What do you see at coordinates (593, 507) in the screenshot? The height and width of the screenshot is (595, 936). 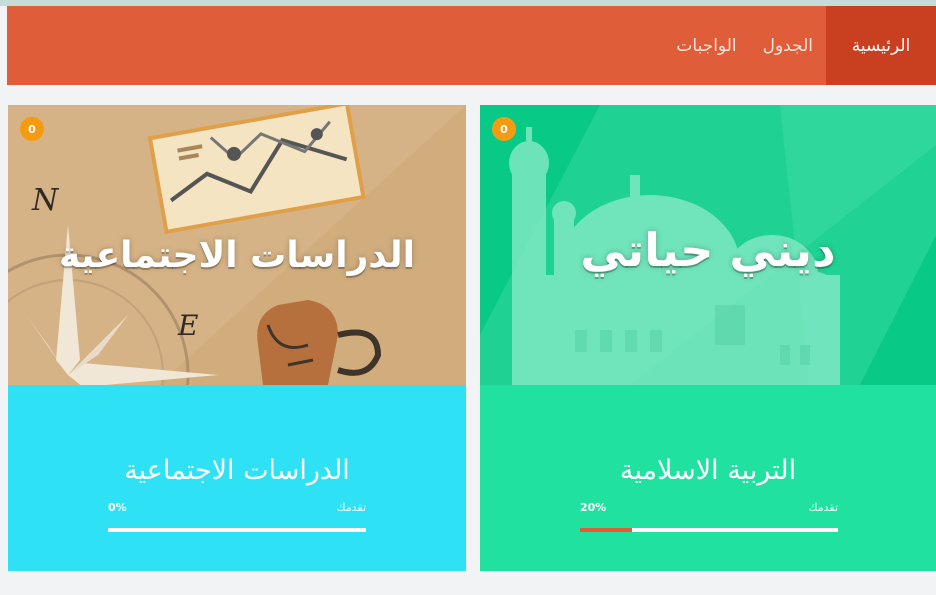 I see `progress-value: 20%` at bounding box center [593, 507].